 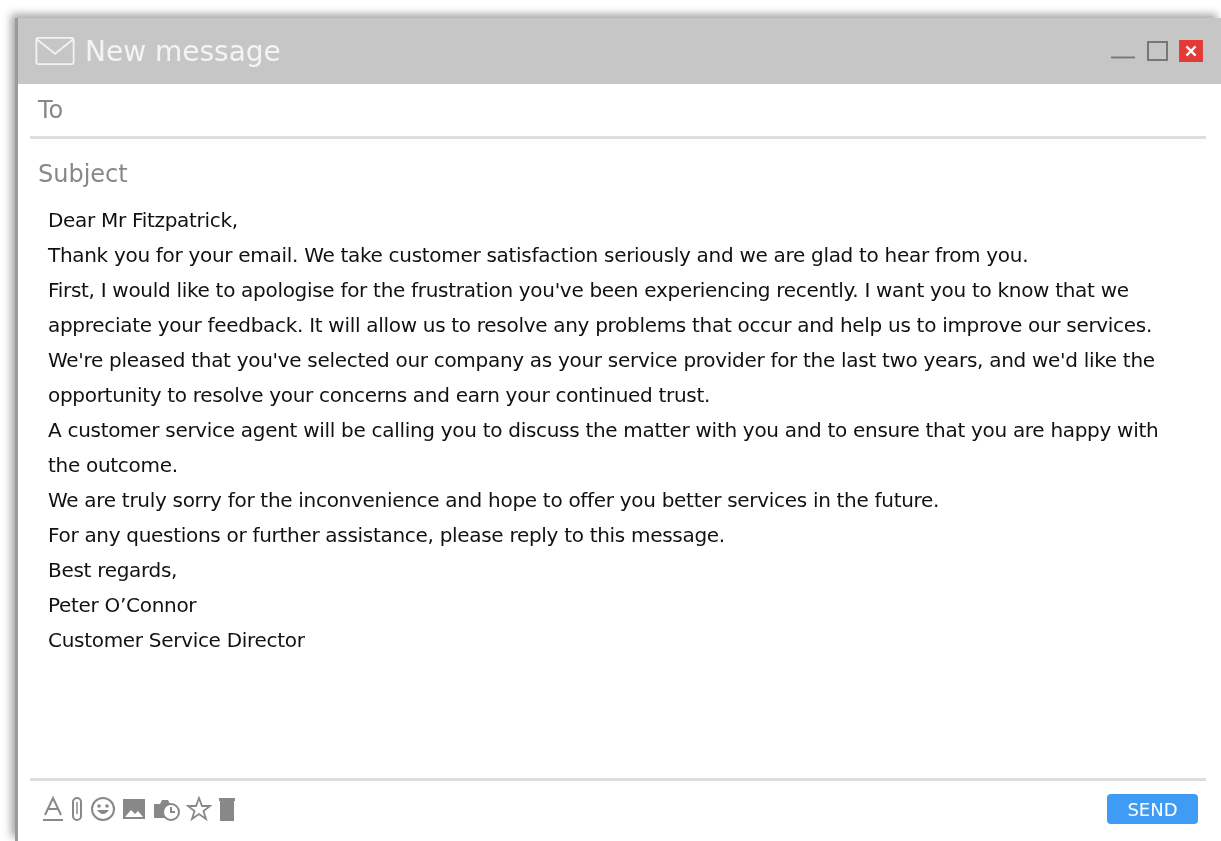 I want to click on message-text: For any questions or further assistance, please reply to this message., so click(x=387, y=535).